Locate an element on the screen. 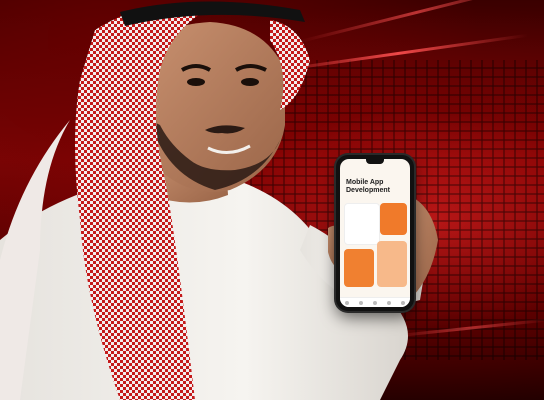 This screenshot has width=544, height=400. home-icon is located at coordinates (347, 302).